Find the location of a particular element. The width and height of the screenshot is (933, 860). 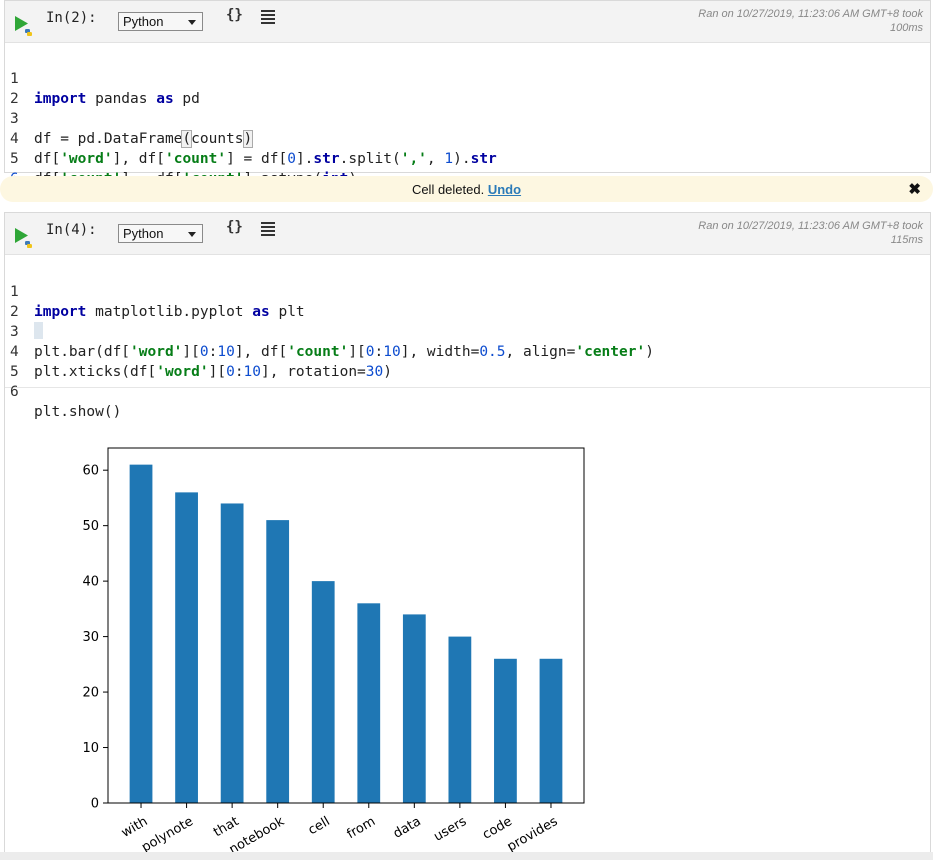

code-line: 6 plt.show() is located at coordinates (467, 391).